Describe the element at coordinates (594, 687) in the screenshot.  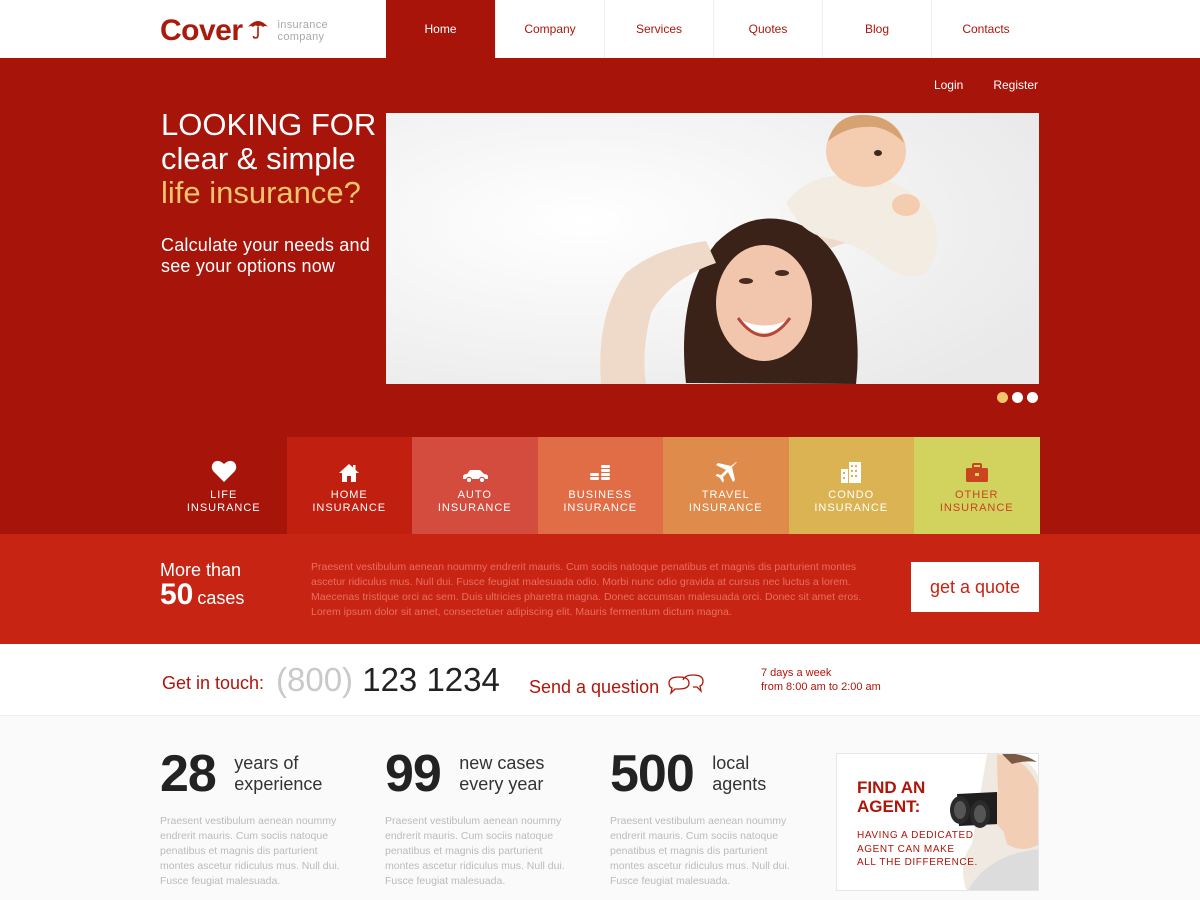
I see `send-question-label: Send a question` at that location.